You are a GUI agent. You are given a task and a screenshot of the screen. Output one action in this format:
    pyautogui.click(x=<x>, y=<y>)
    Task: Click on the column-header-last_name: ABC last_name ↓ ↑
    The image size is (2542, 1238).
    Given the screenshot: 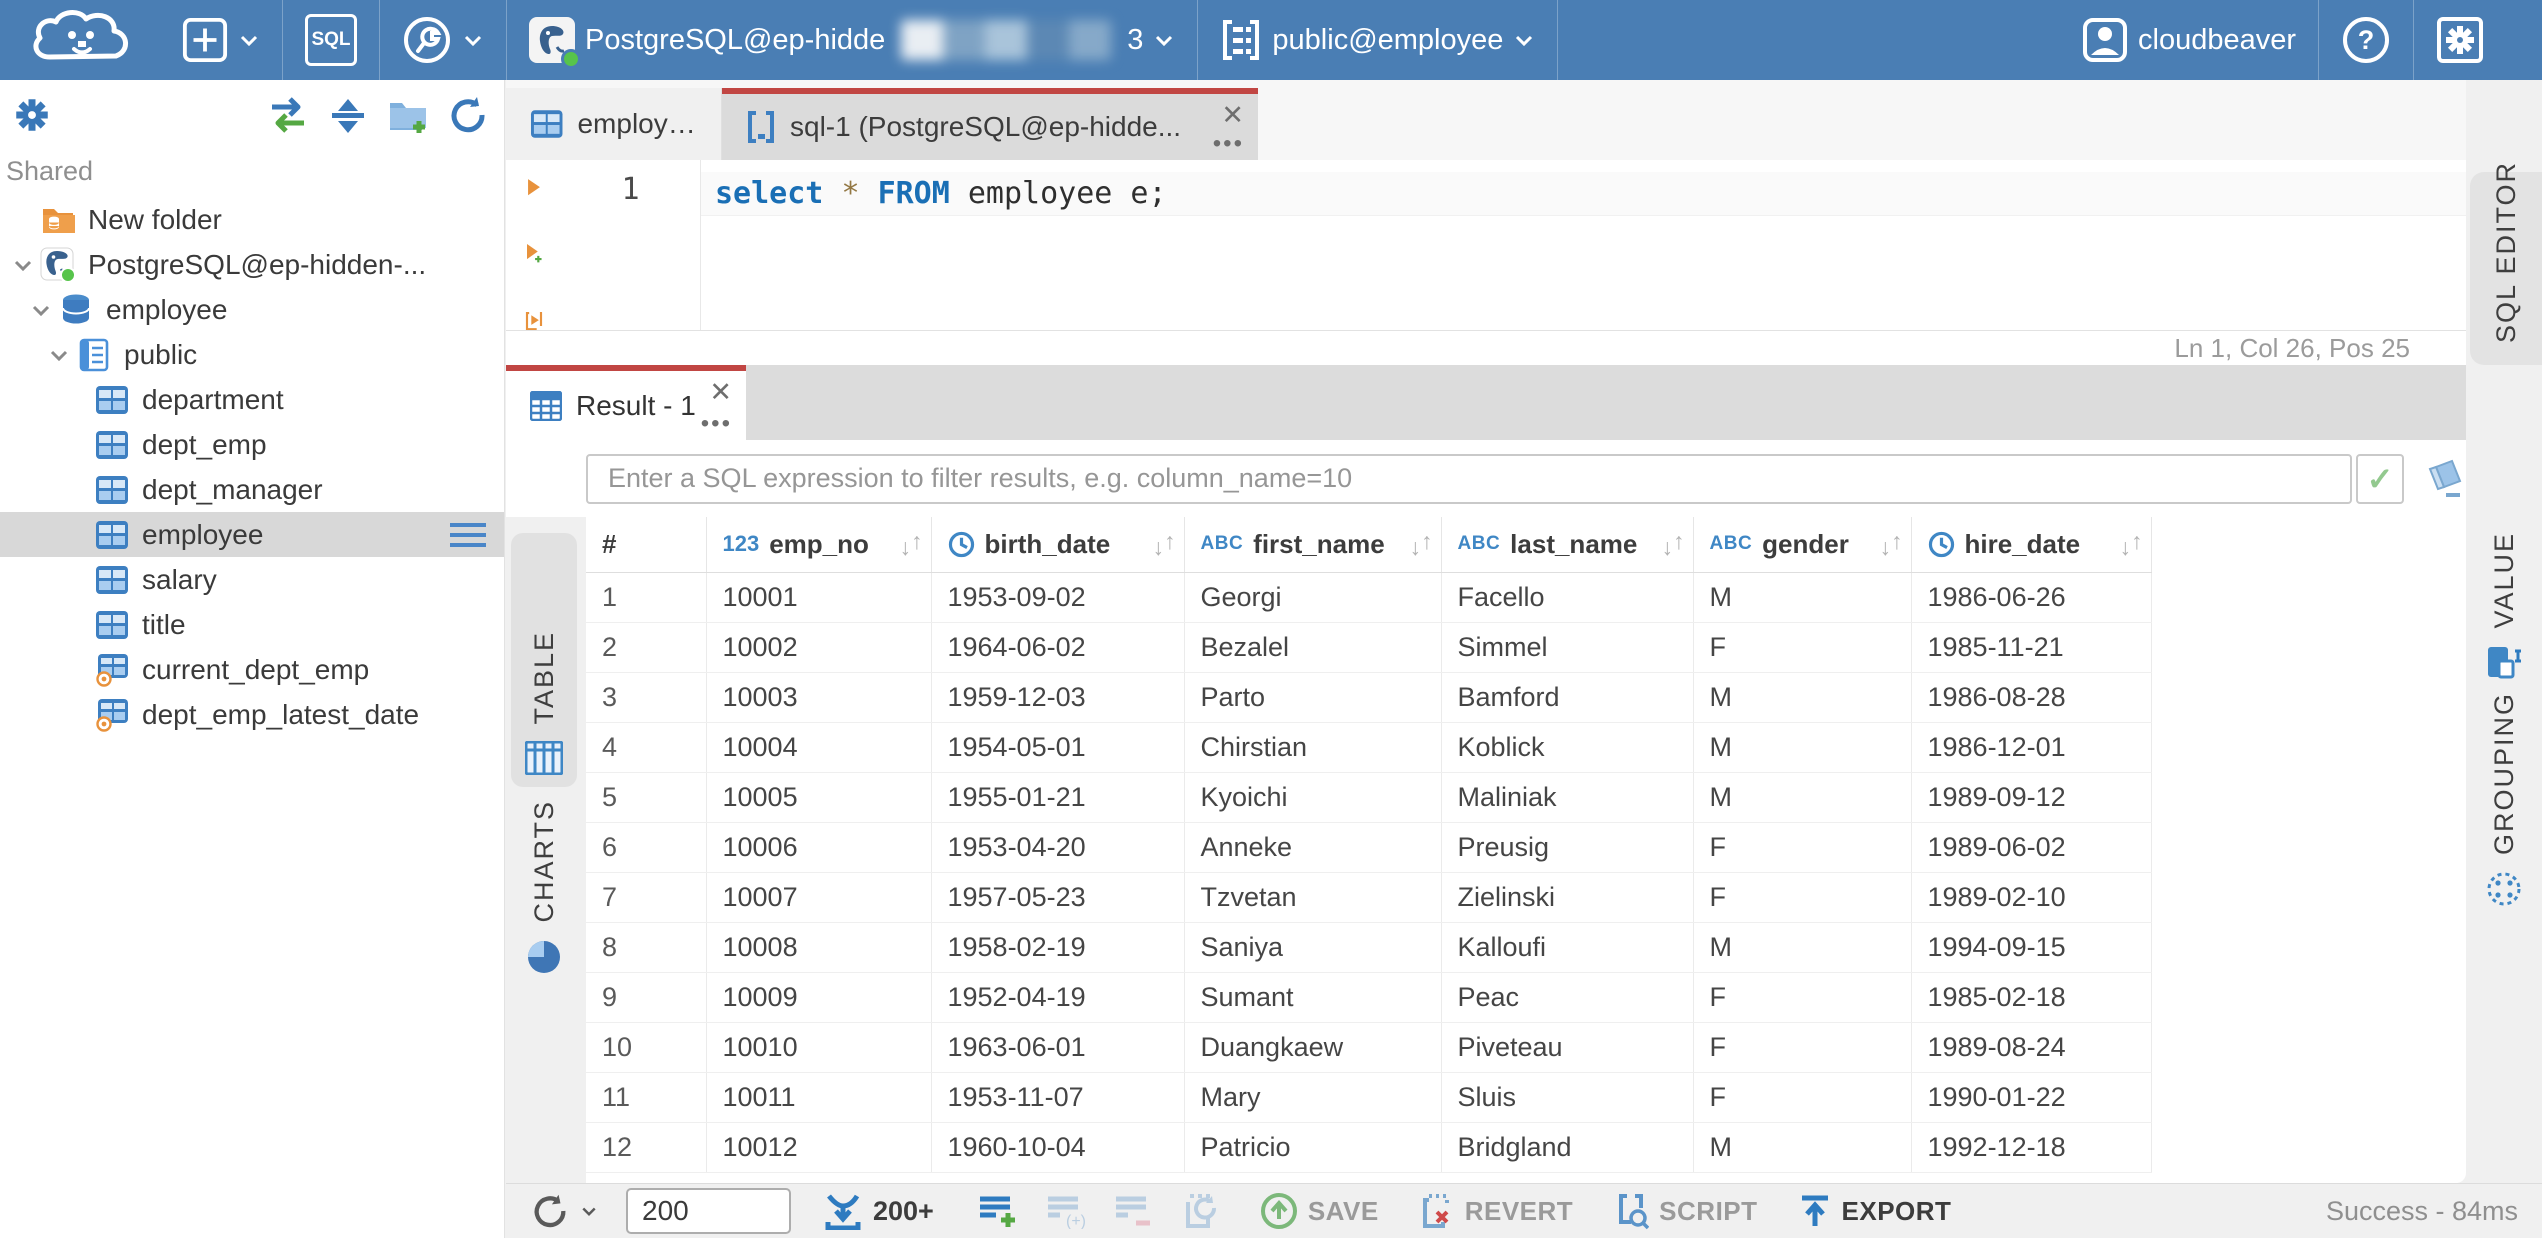 What is the action you would take?
    pyautogui.click(x=1567, y=545)
    